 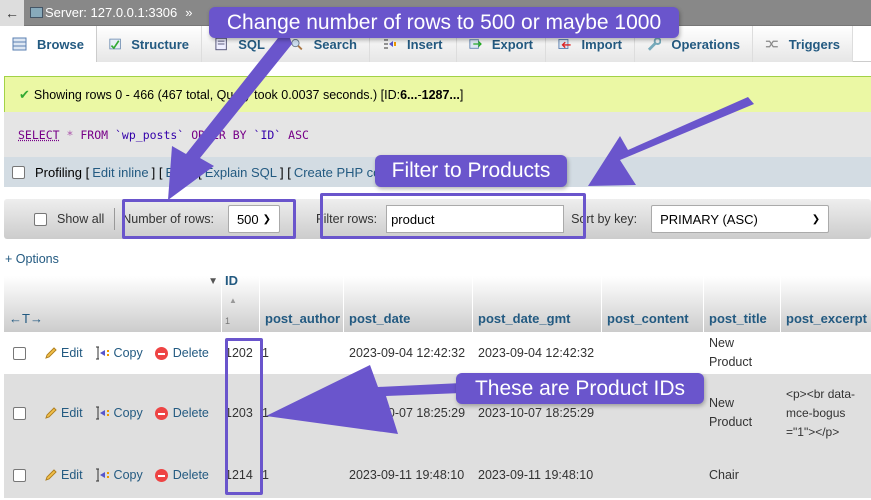 I want to click on options-toggle-link: + Options, so click(x=32, y=259).